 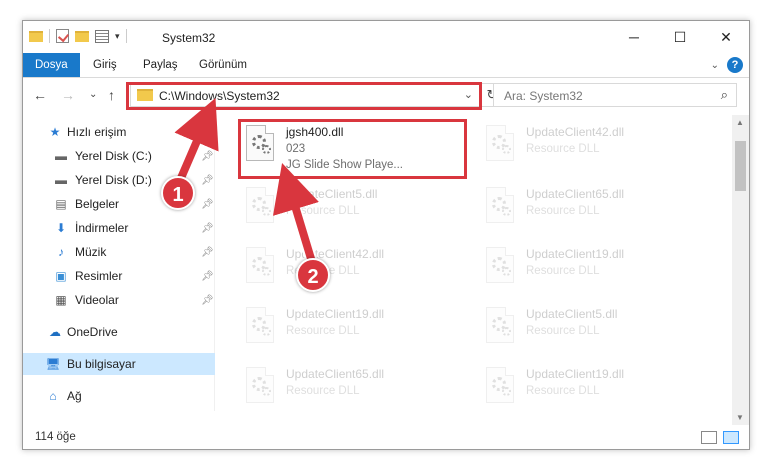 I want to click on customize-icon, so click(x=102, y=36).